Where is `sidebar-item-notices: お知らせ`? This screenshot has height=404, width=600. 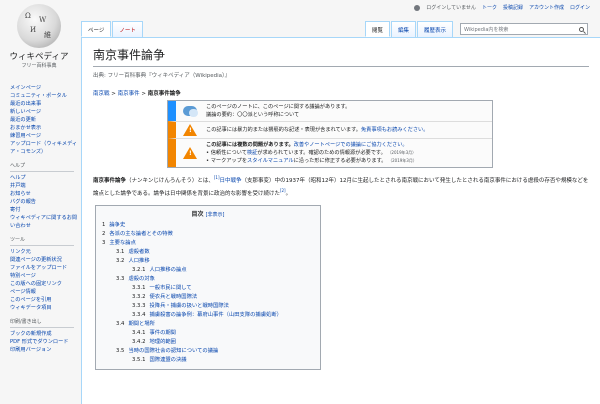
sidebar-item-notices: お知らせ is located at coordinates (45, 194).